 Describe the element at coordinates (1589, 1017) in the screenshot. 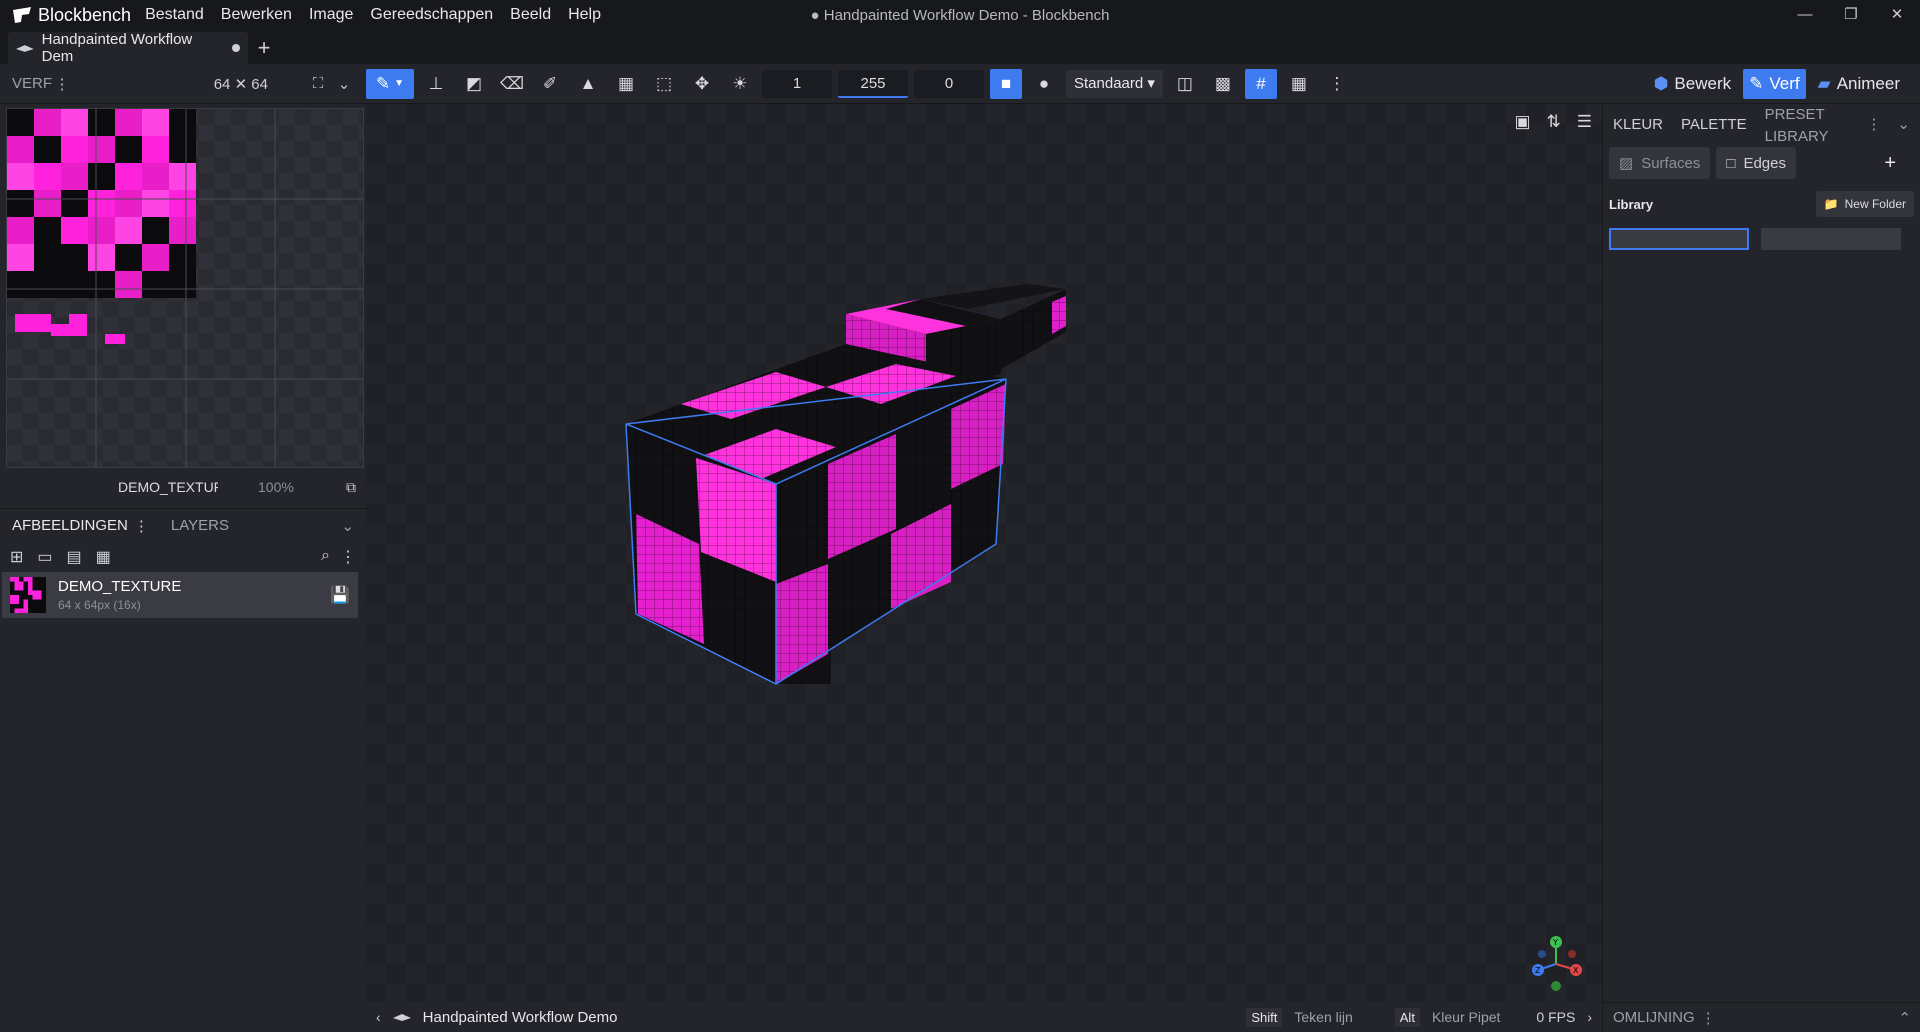

I see `chevron-right-icon: ›` at that location.